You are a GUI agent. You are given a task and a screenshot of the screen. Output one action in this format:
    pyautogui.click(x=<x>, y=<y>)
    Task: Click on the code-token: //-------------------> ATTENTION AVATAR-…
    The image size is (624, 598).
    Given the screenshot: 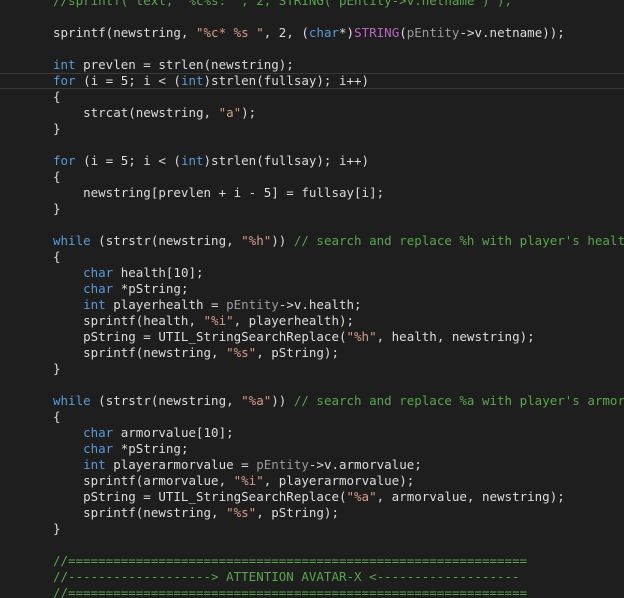 What is the action you would take?
    pyautogui.click(x=286, y=576)
    